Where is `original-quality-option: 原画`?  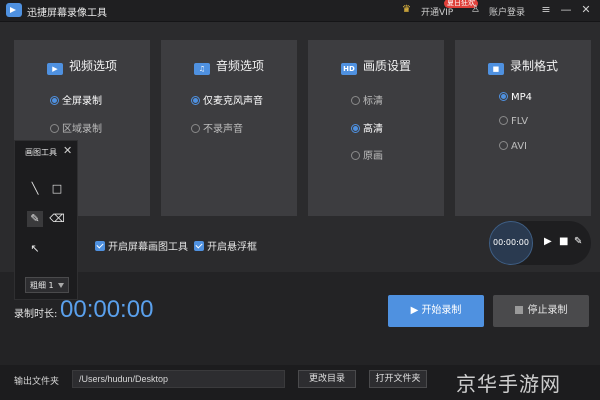 original-quality-option: 原画 is located at coordinates (367, 154).